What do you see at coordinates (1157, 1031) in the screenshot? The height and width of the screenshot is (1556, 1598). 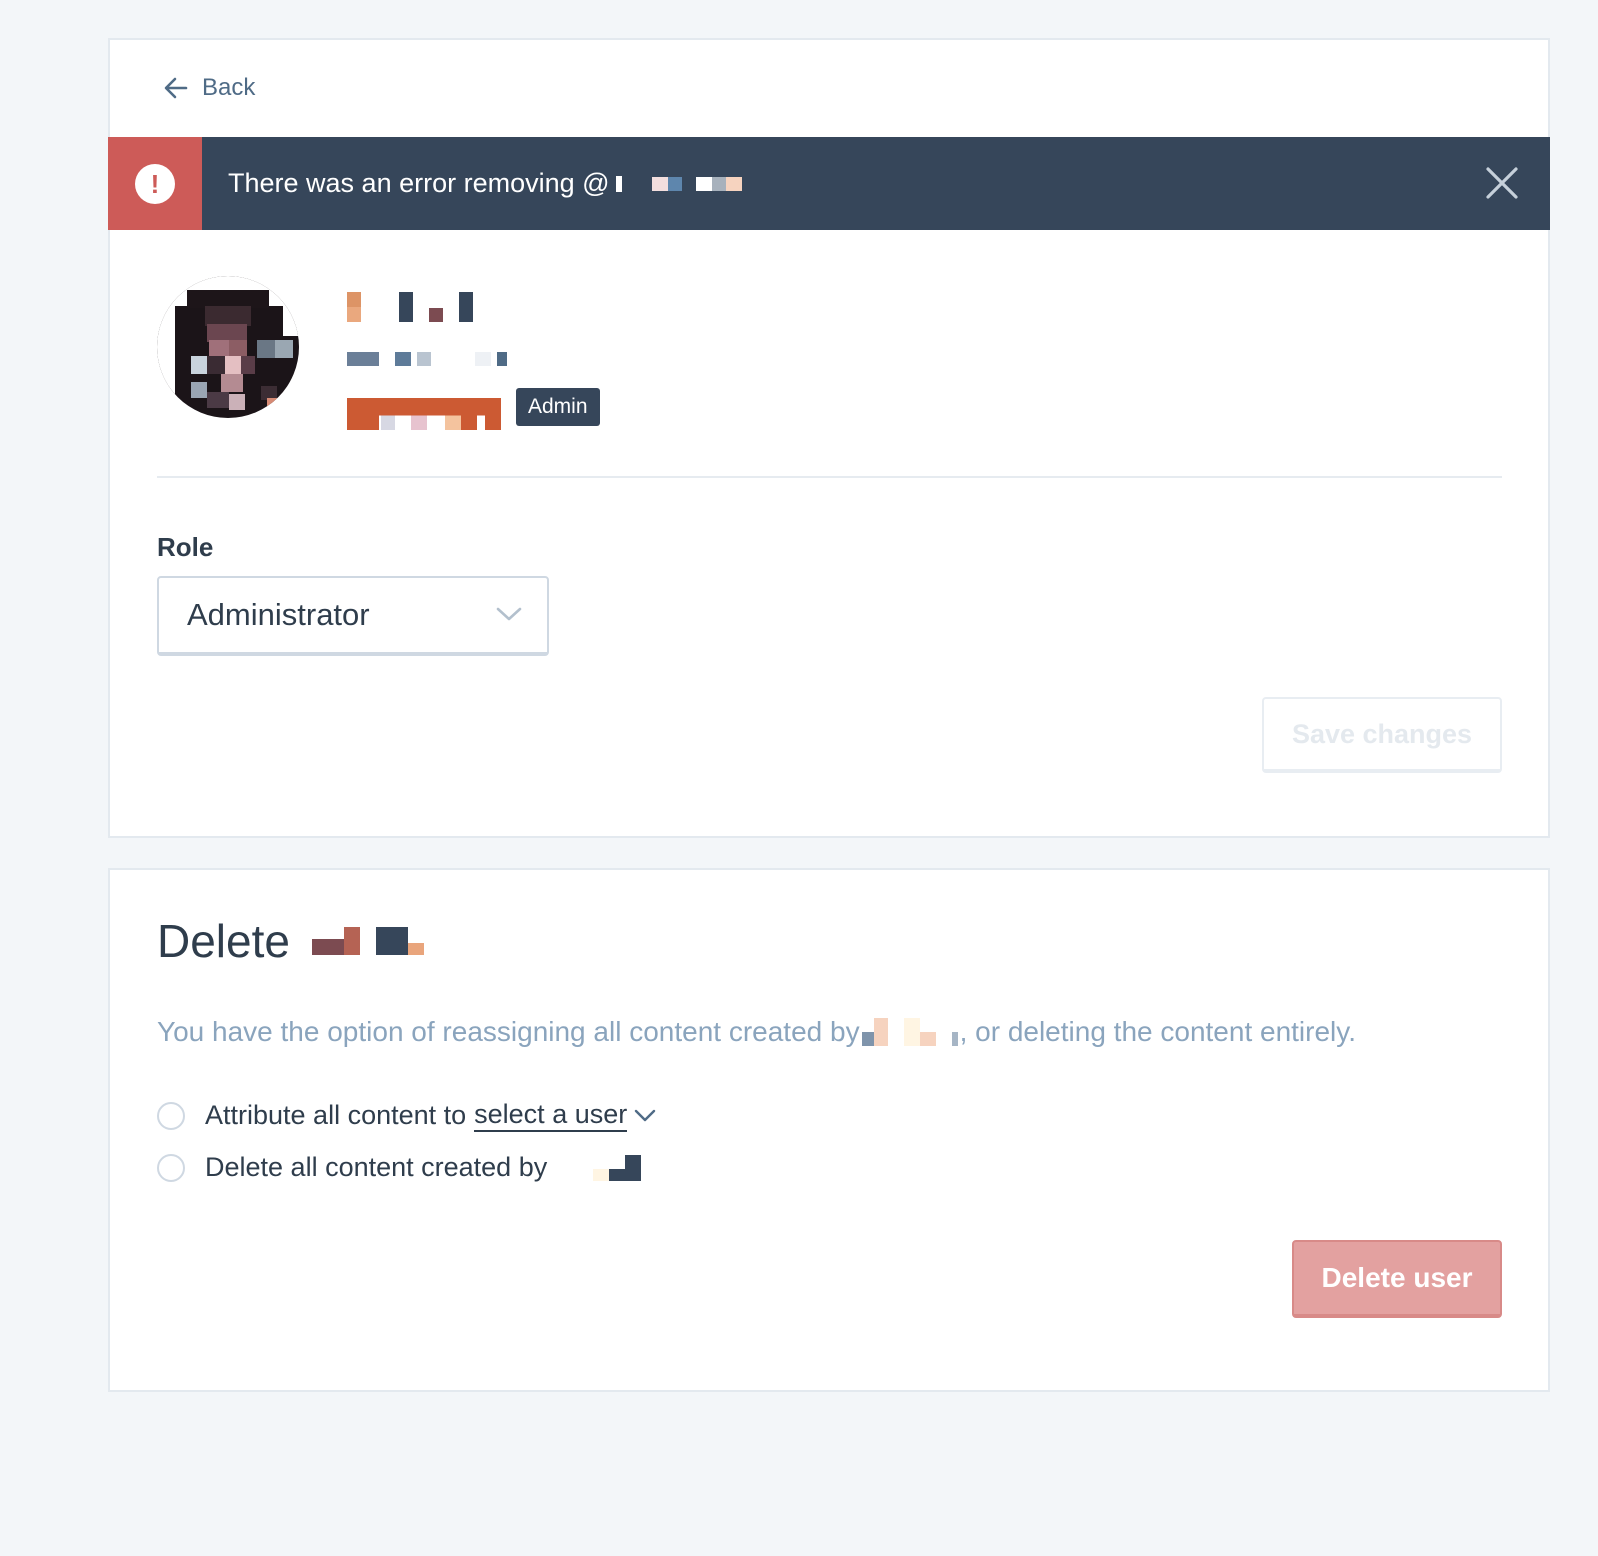 I see `delete-description-suffix: , or deleting the content entirely.` at bounding box center [1157, 1031].